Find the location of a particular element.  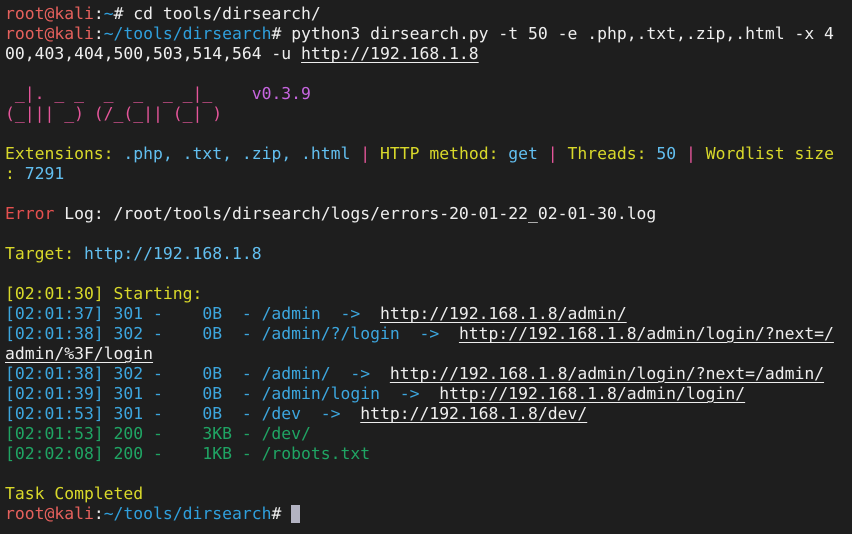

info-value: .php, .txt, .zip, .html is located at coordinates (236, 154).